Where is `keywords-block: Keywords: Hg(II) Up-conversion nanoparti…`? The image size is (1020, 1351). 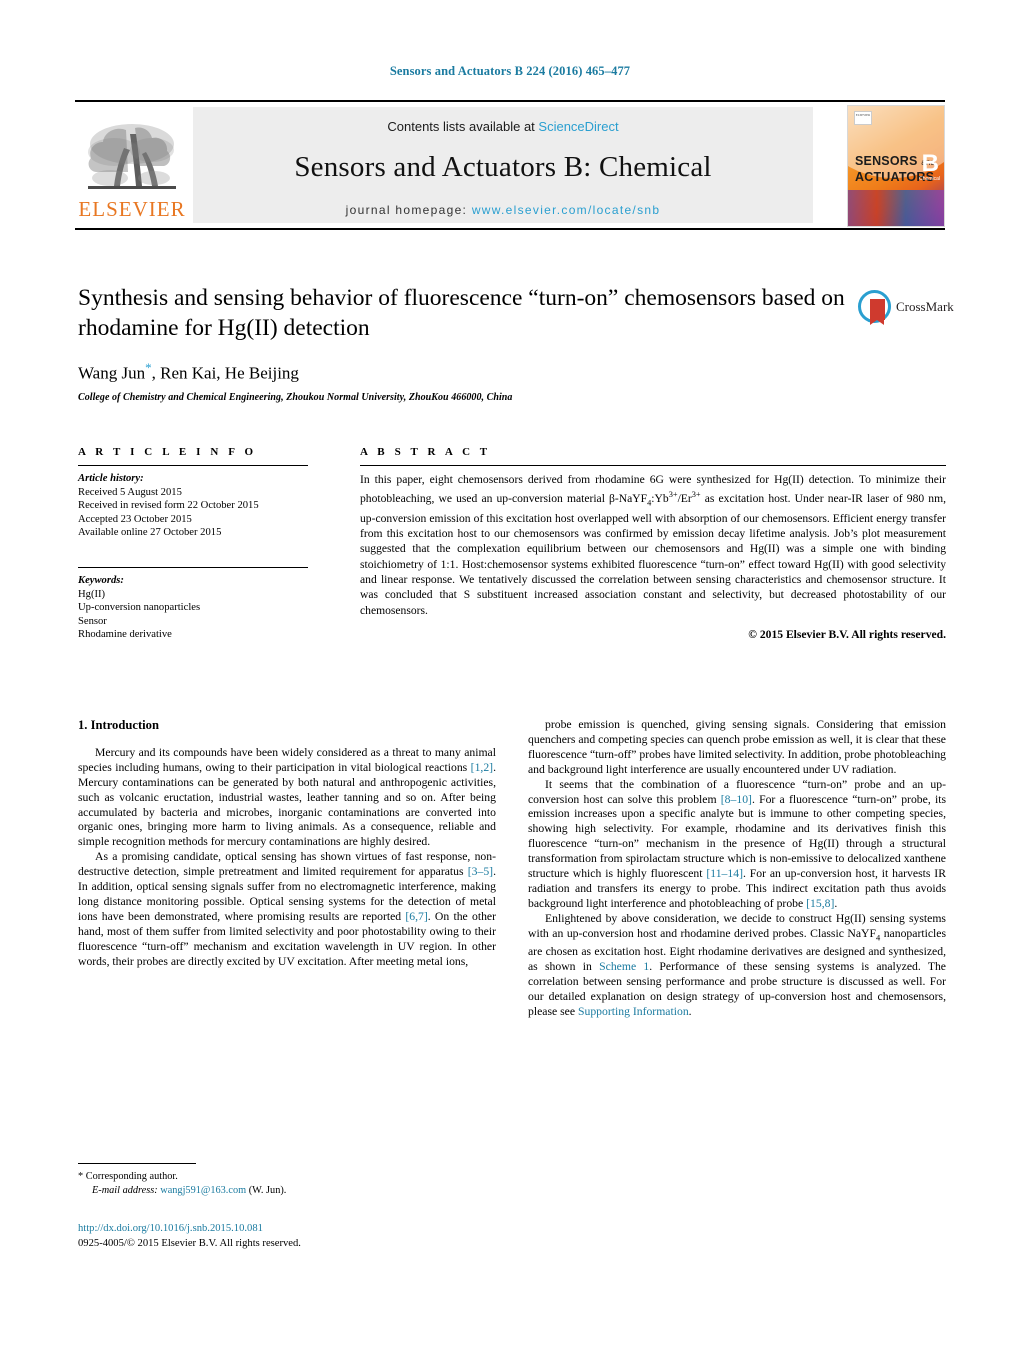
keywords-block: Keywords: Hg(II) Up-conversion nanoparti… is located at coordinates (198, 608).